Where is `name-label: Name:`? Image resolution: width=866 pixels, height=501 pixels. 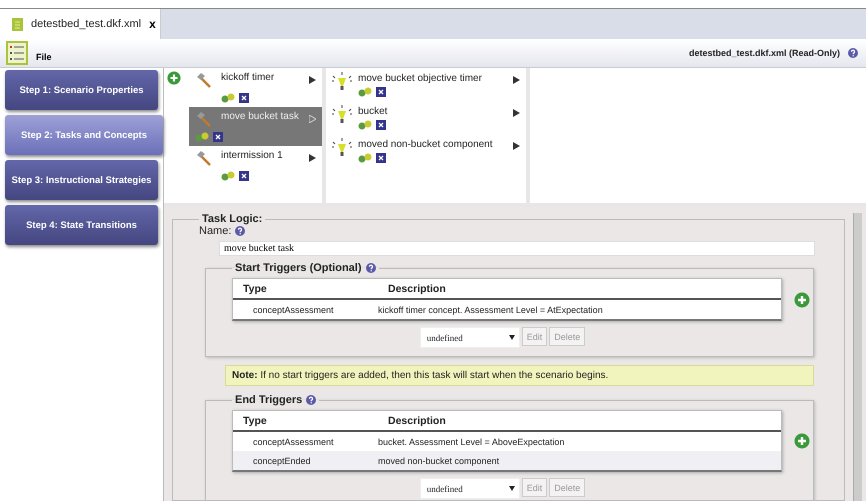 name-label: Name: is located at coordinates (215, 231).